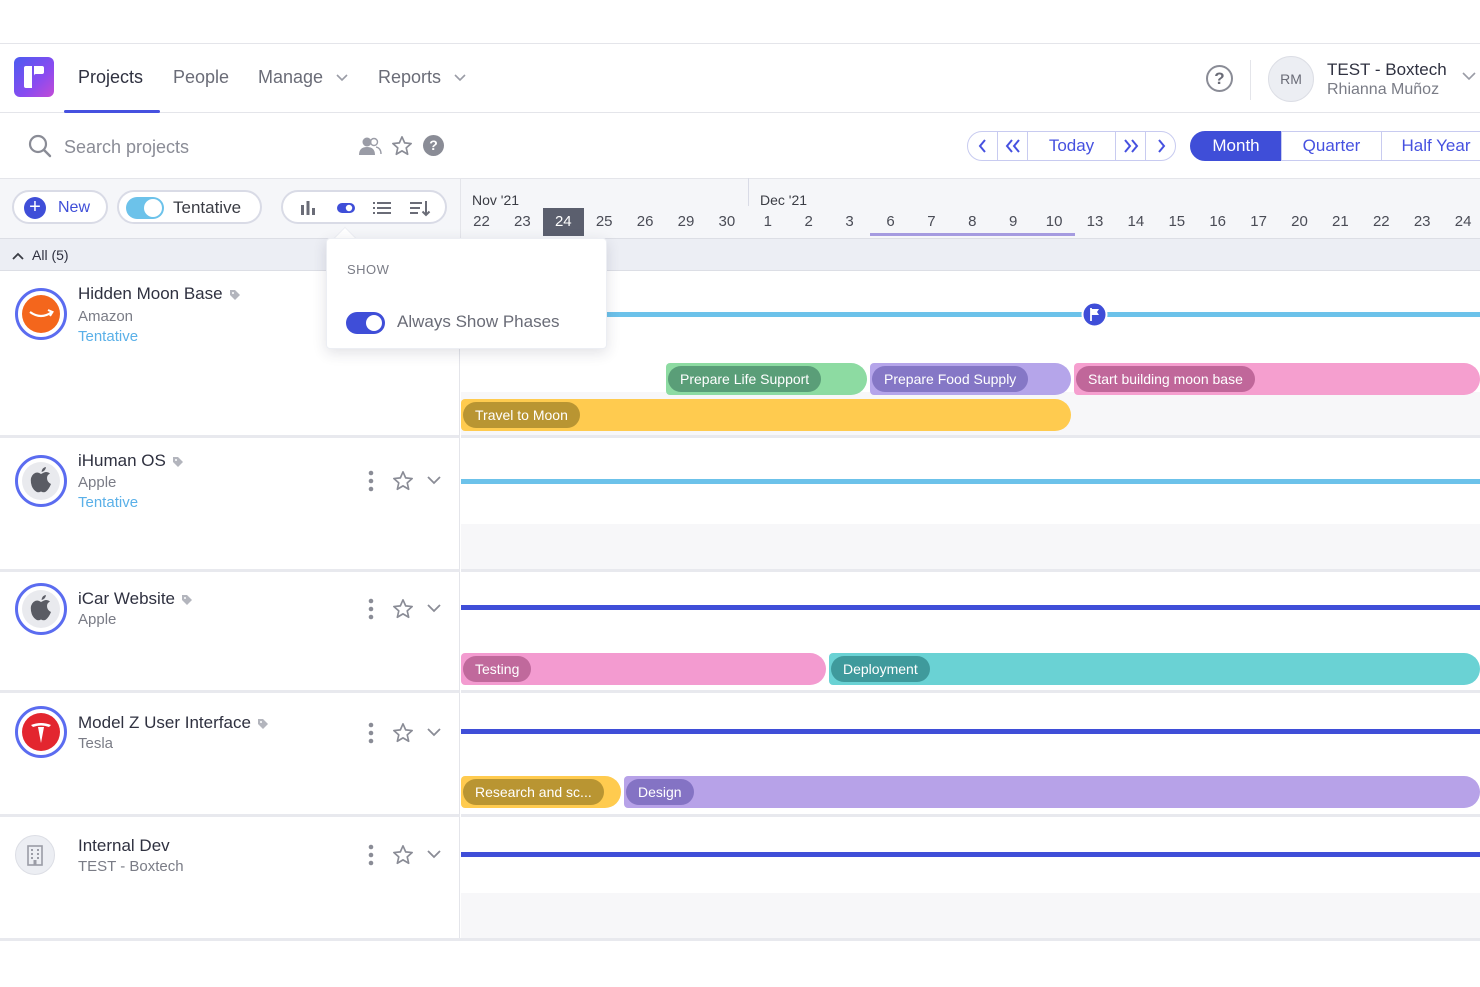 This screenshot has width=1480, height=987. Describe the element at coordinates (122, 460) in the screenshot. I see `project-title-text: iHuman OS` at that location.